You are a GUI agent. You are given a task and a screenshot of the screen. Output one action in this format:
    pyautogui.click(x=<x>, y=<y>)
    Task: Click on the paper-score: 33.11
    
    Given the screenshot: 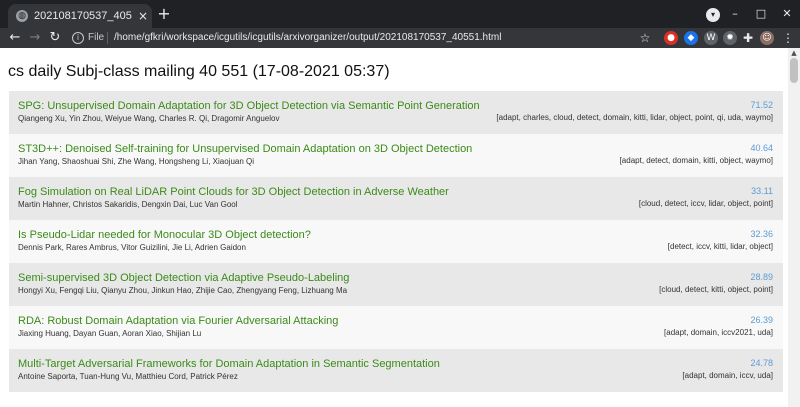 What is the action you would take?
    pyautogui.click(x=762, y=191)
    